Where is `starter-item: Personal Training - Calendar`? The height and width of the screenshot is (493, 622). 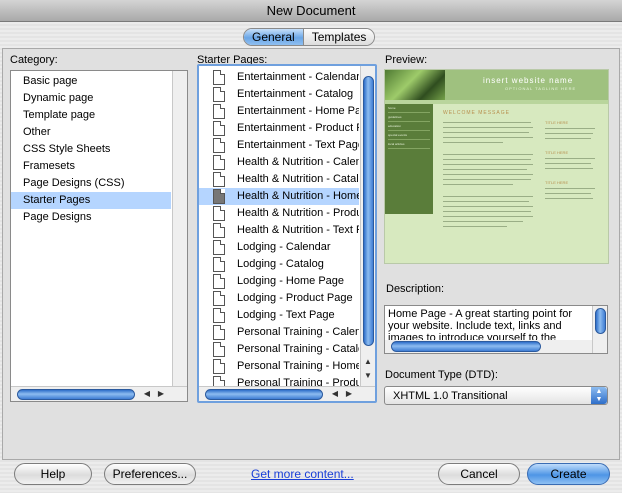 starter-item: Personal Training - Calendar is located at coordinates (279, 332).